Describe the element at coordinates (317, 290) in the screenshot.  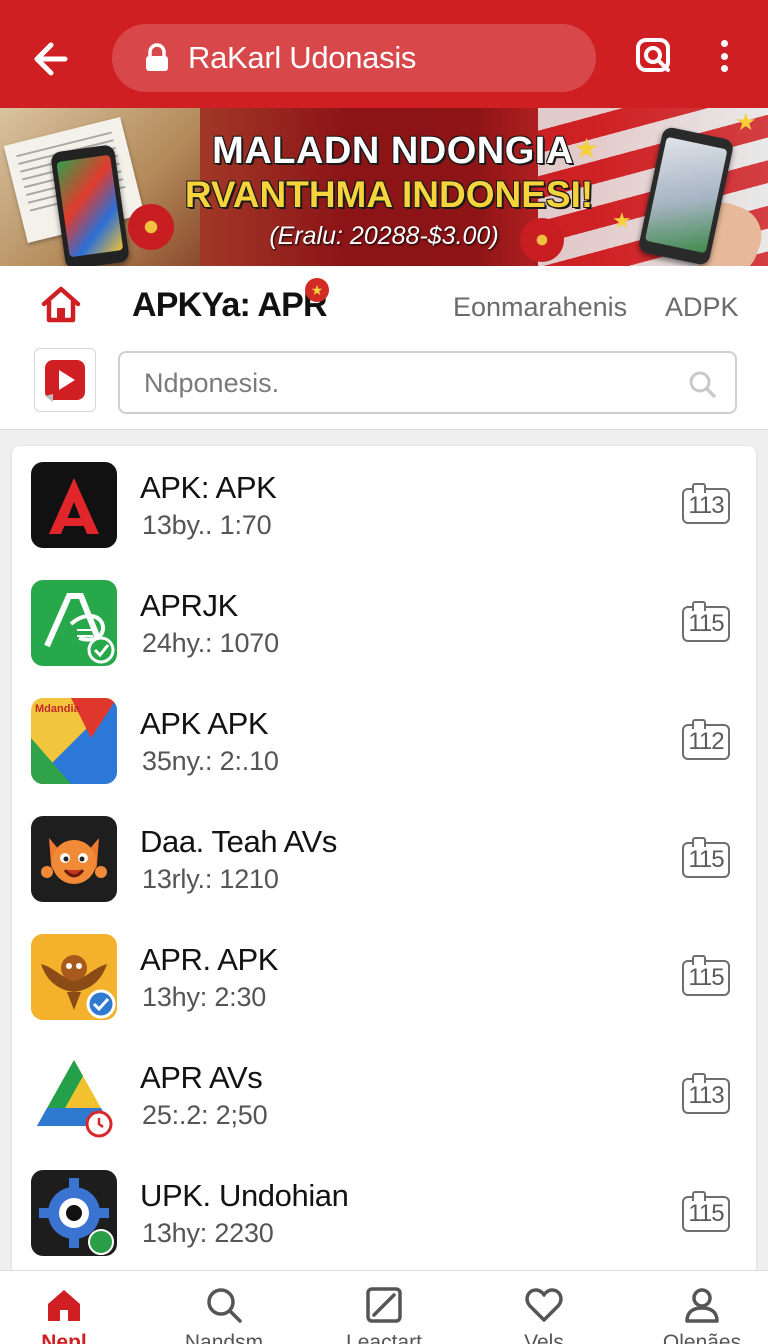
I see `star-badge-icon: ★` at that location.